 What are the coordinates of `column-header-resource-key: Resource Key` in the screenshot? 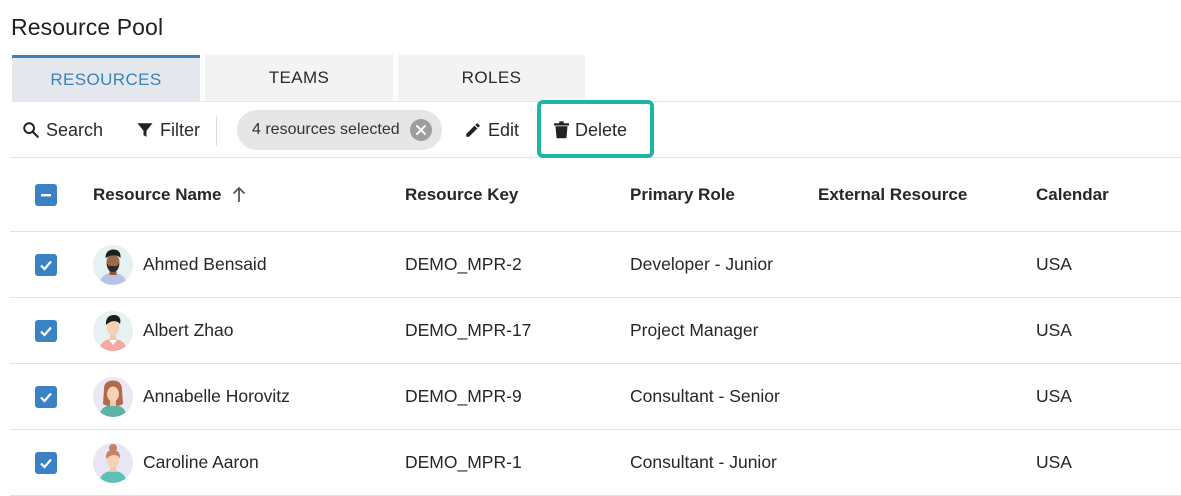 It's located at (461, 195).